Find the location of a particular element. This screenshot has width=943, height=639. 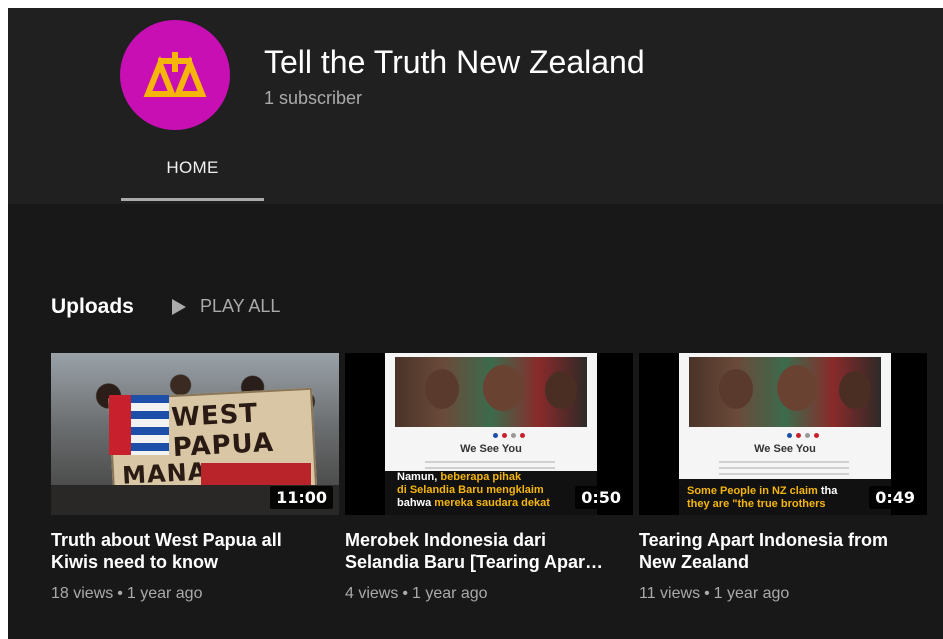

video-thumbnail: WEST PAPUA MANA MOTUHAKE 11:00 is located at coordinates (195, 434).